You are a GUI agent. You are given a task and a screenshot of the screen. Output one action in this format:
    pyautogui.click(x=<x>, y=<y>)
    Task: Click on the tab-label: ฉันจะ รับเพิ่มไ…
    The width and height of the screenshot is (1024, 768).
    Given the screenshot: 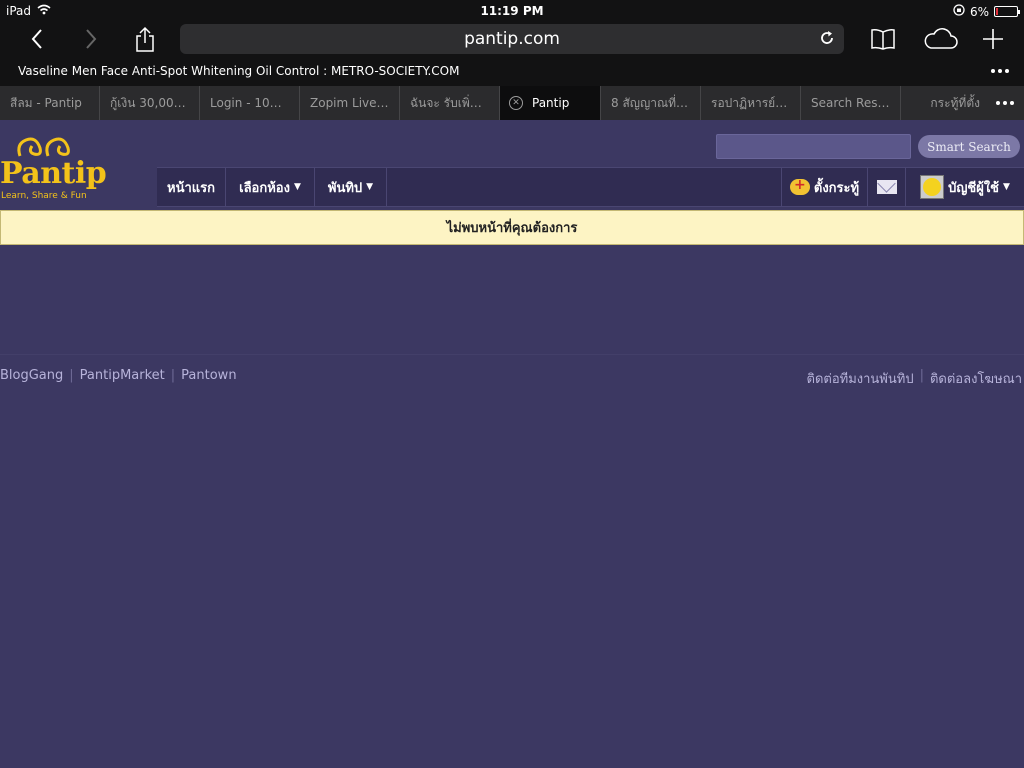 What is the action you would take?
    pyautogui.click(x=453, y=103)
    